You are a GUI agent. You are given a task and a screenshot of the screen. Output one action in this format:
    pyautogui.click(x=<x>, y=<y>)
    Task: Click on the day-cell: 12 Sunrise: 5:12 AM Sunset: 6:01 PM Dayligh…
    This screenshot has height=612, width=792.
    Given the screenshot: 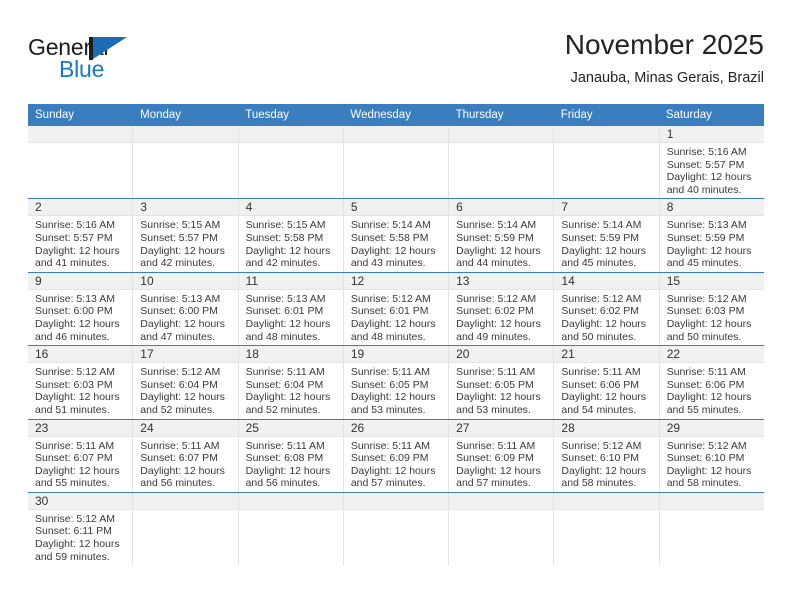 What is the action you would take?
    pyautogui.click(x=396, y=309)
    